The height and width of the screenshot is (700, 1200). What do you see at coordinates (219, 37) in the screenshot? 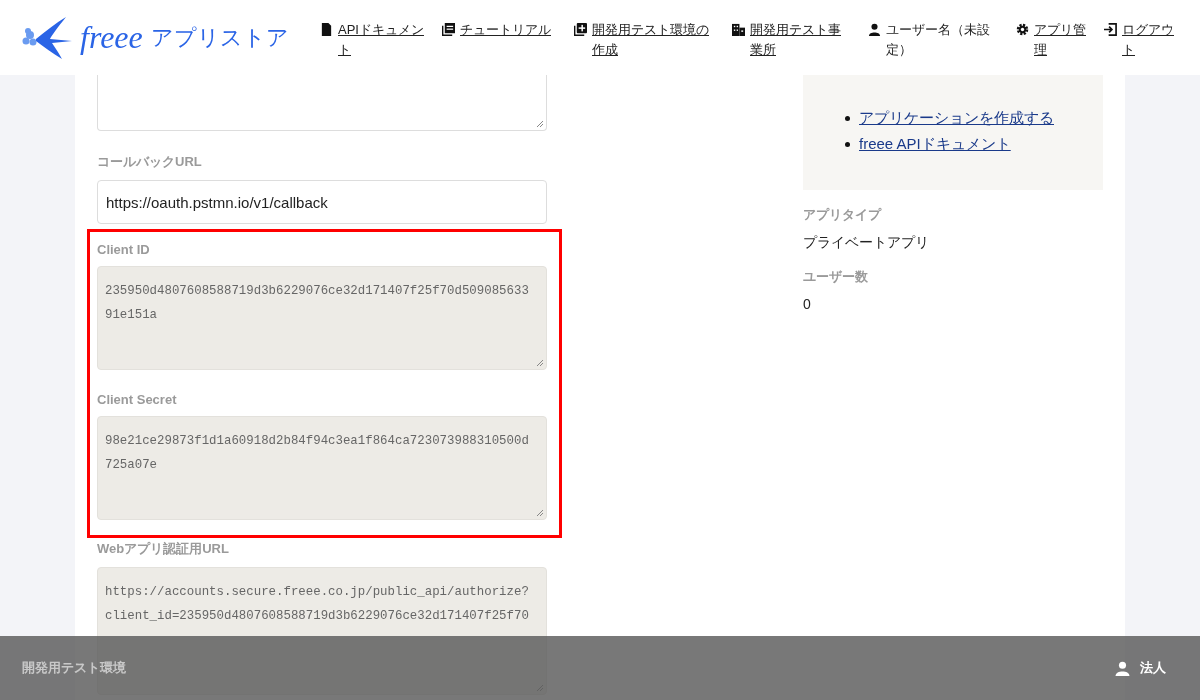
I see `product-name: アプリストア` at bounding box center [219, 37].